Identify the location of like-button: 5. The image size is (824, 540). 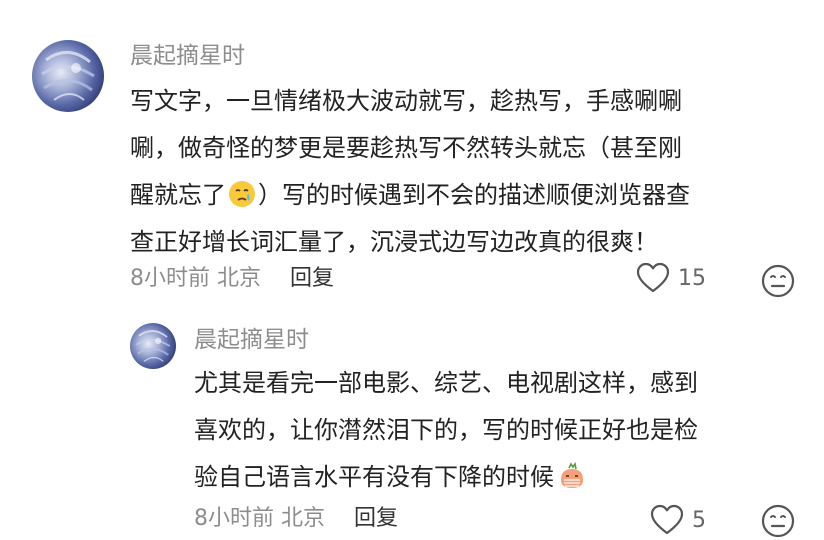
(678, 520).